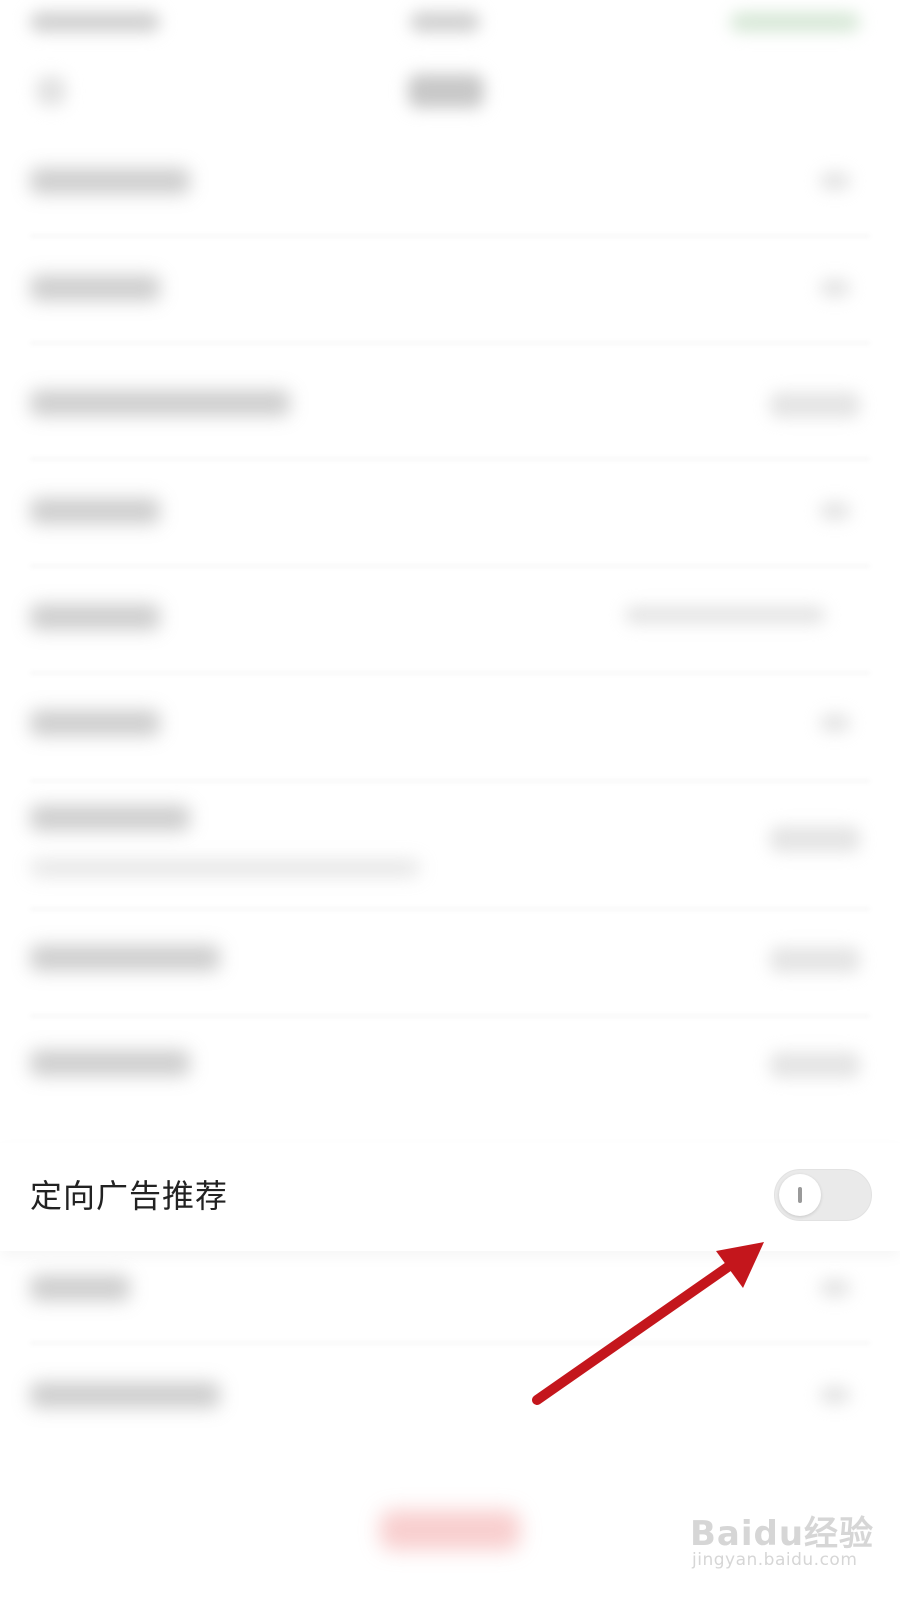  Describe the element at coordinates (450, 1197) in the screenshot. I see `targeted-ad-recommendation-row: 定向广告推荐` at that location.